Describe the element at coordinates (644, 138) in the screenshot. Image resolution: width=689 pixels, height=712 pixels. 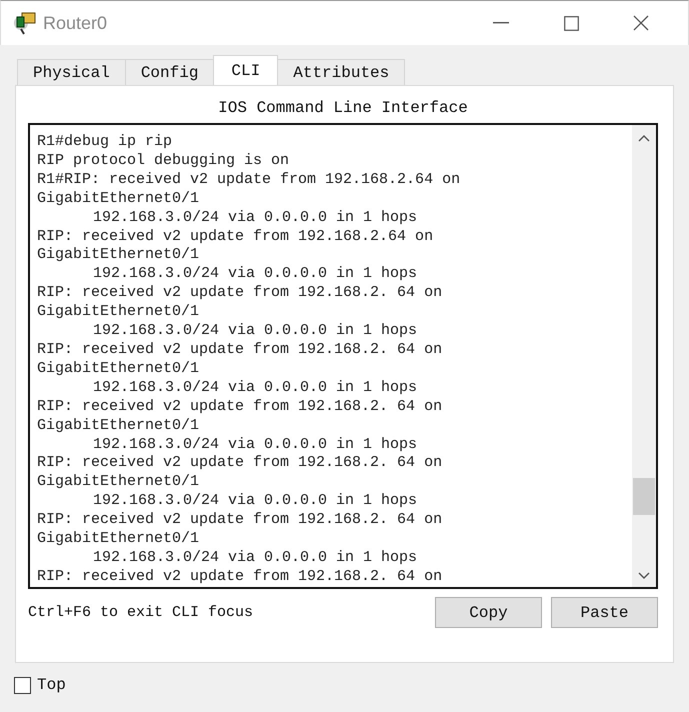
I see `scroll-up-icon` at that location.